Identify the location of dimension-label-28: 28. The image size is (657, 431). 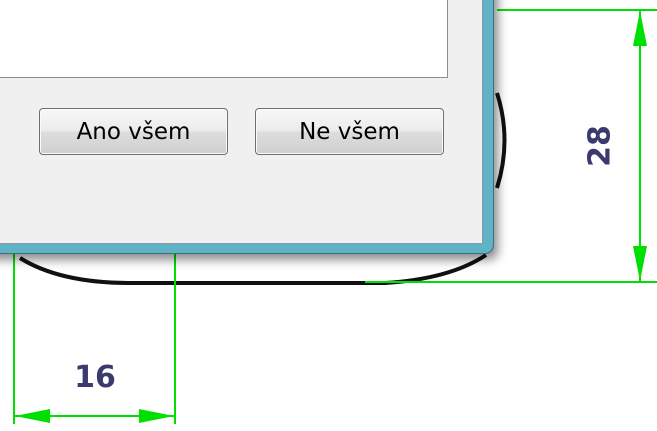
(600, 146).